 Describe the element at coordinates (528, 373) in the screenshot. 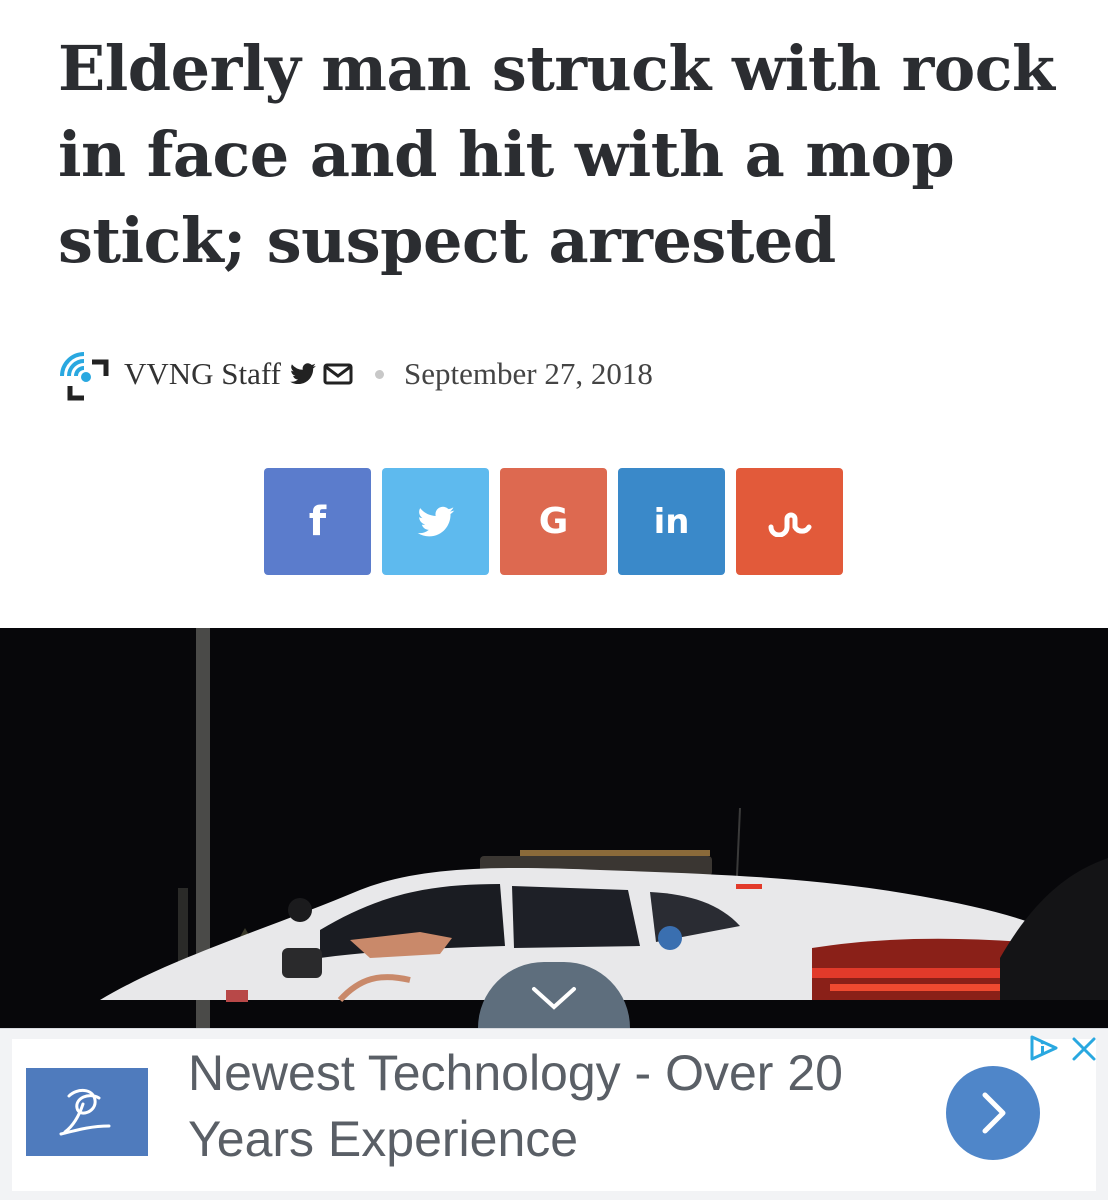

I see `publish-date: September 27, 2018` at that location.